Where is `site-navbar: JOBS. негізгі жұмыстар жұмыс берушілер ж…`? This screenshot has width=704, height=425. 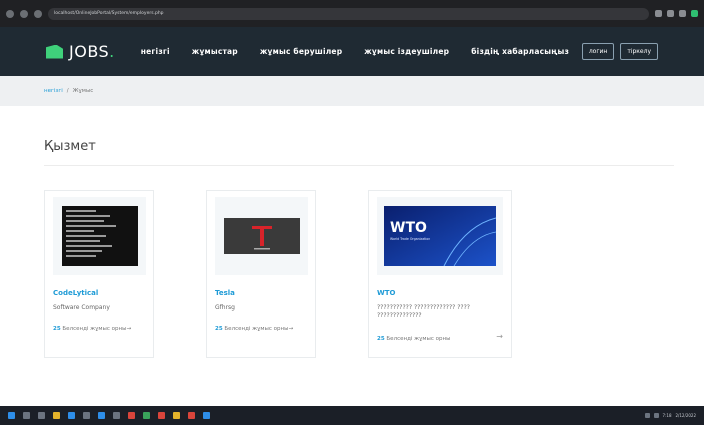 site-navbar: JOBS. негізгі жұмыстар жұмыс берушілер ж… is located at coordinates (352, 51).